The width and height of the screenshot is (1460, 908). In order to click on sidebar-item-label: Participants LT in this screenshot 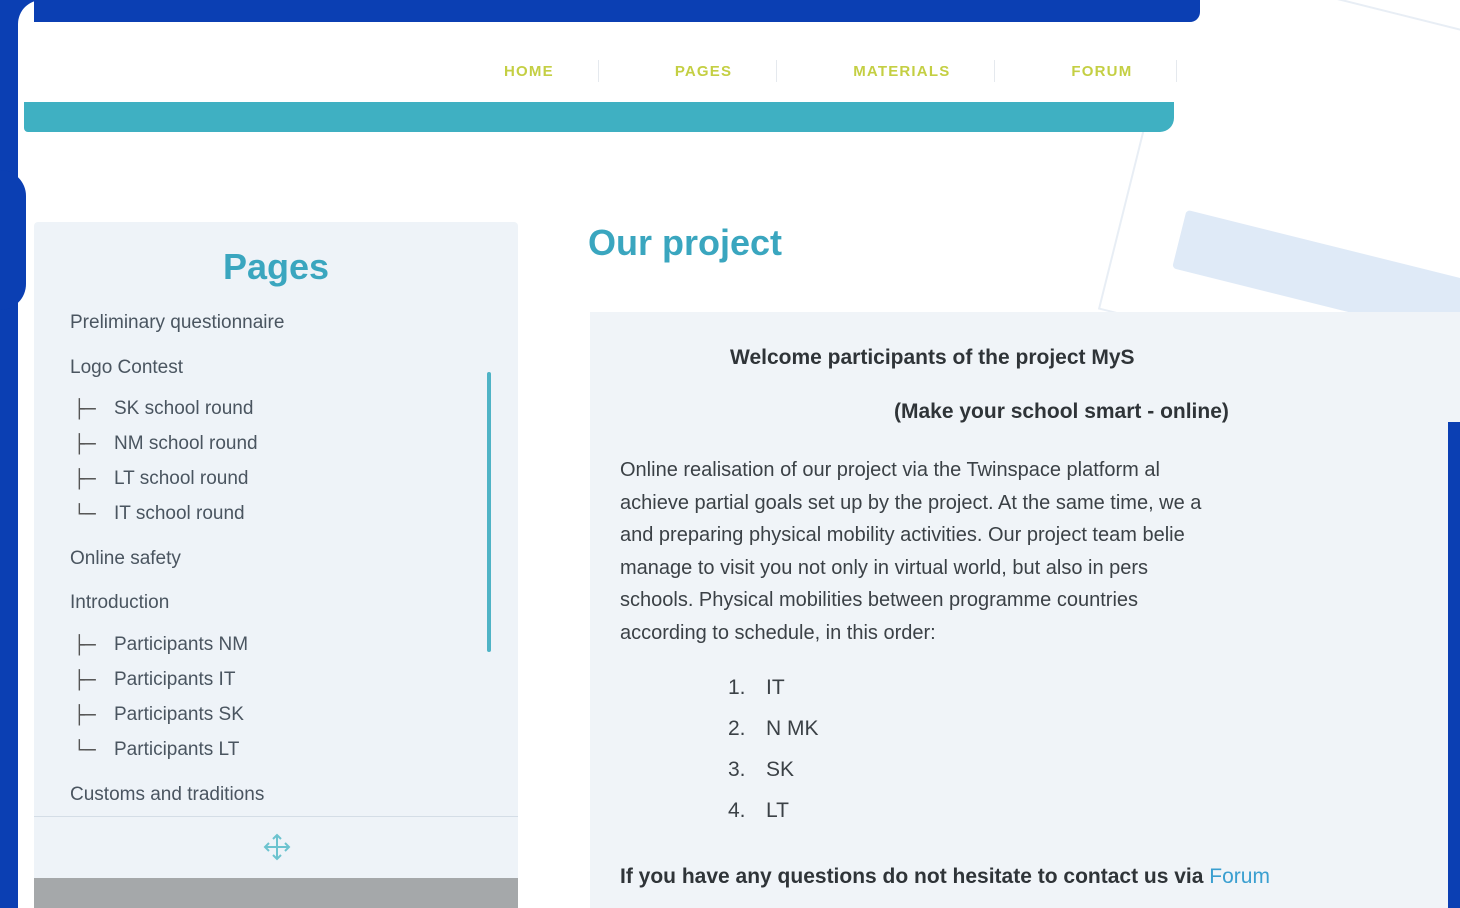, I will do `click(177, 749)`.